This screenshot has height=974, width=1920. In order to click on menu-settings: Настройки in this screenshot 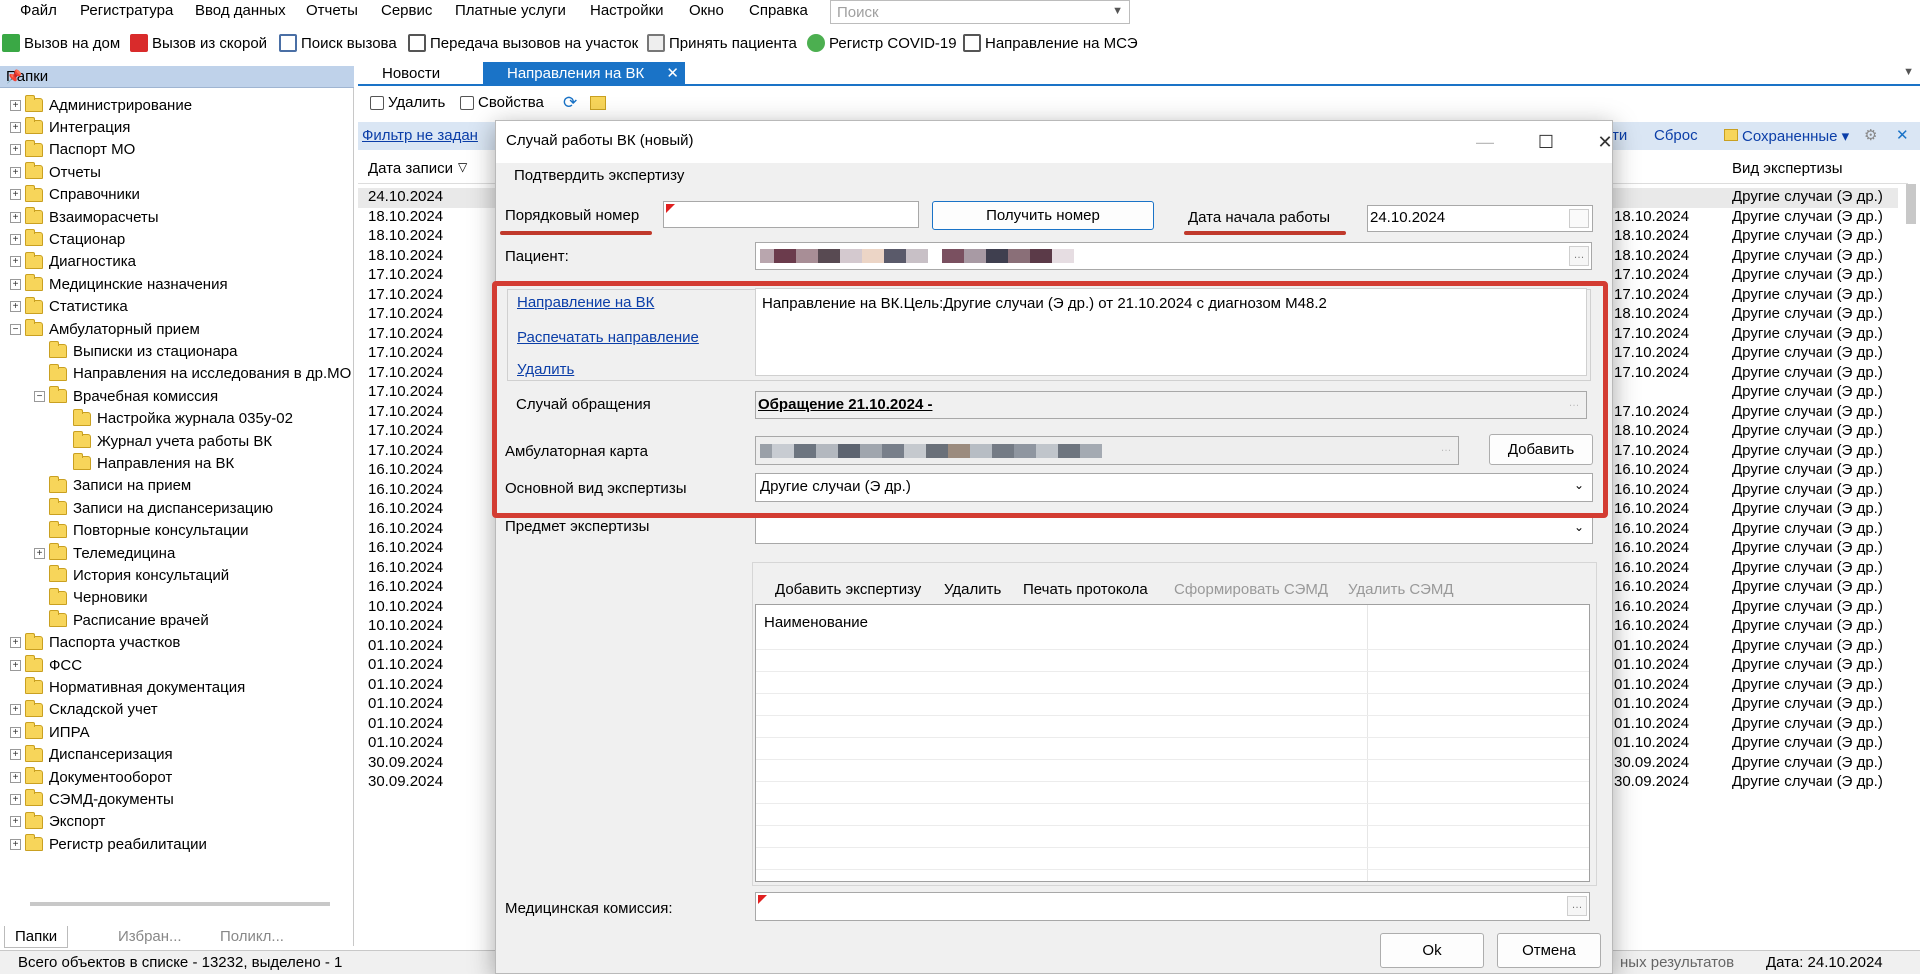, I will do `click(627, 10)`.